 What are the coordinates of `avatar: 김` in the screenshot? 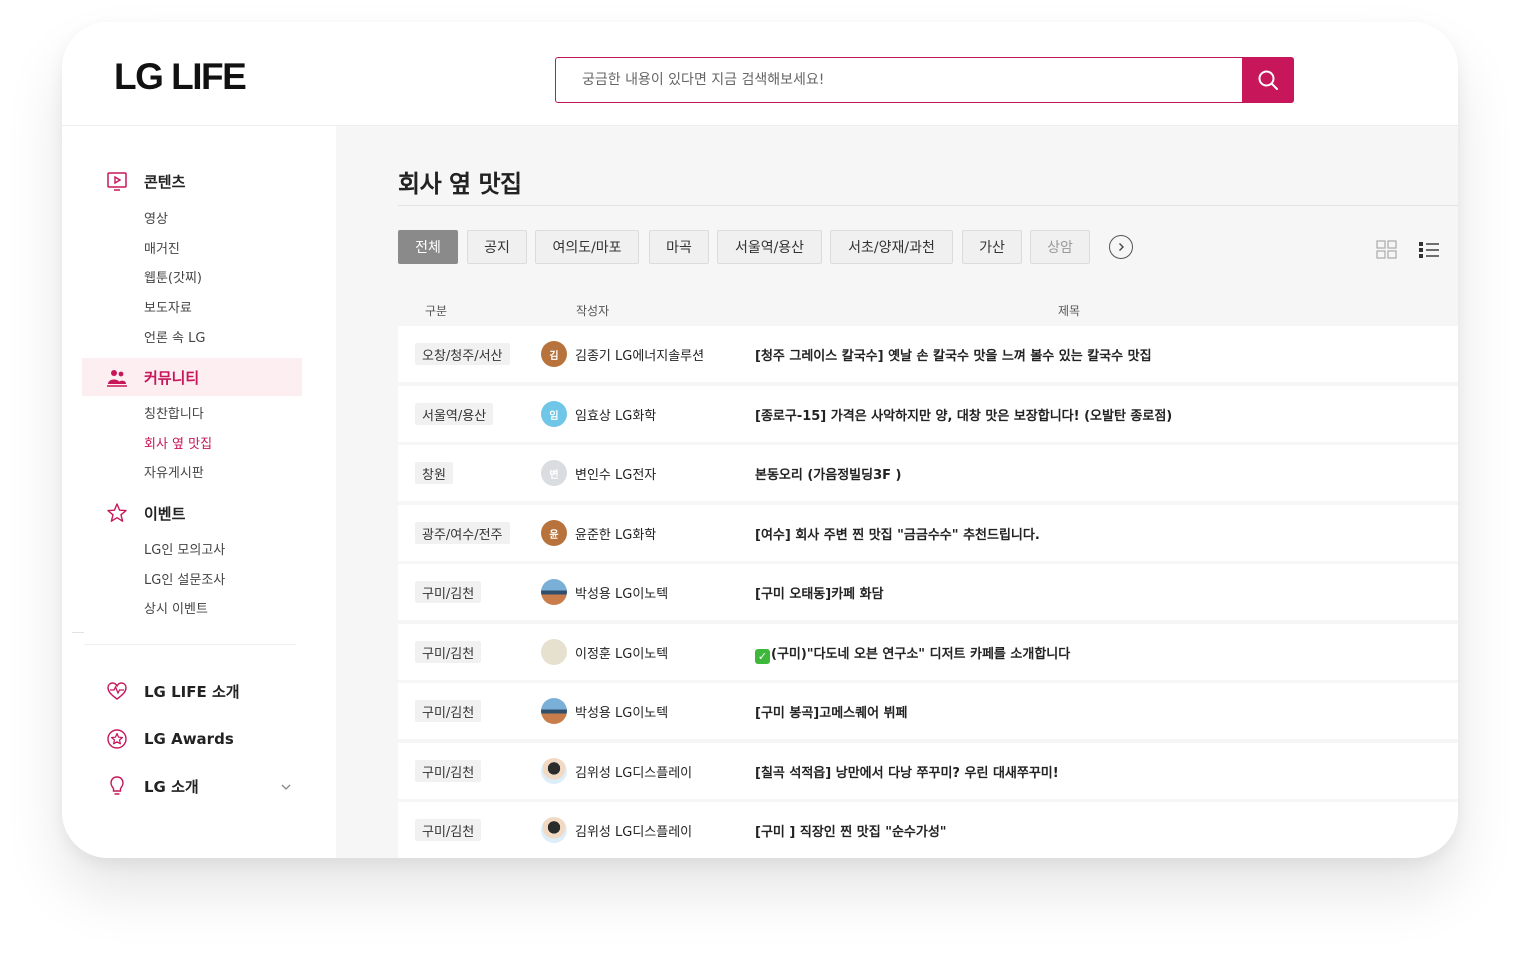 It's located at (554, 354).